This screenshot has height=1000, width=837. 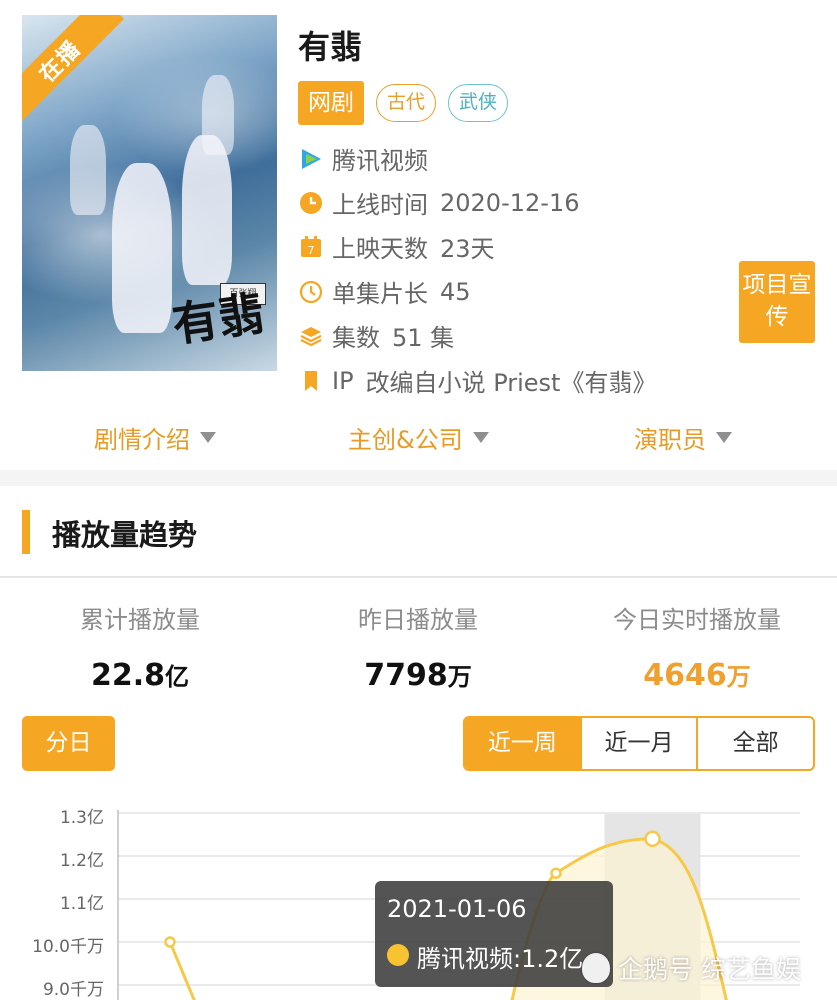 What do you see at coordinates (777, 302) in the screenshot?
I see `promo-button: 项目宣传` at bounding box center [777, 302].